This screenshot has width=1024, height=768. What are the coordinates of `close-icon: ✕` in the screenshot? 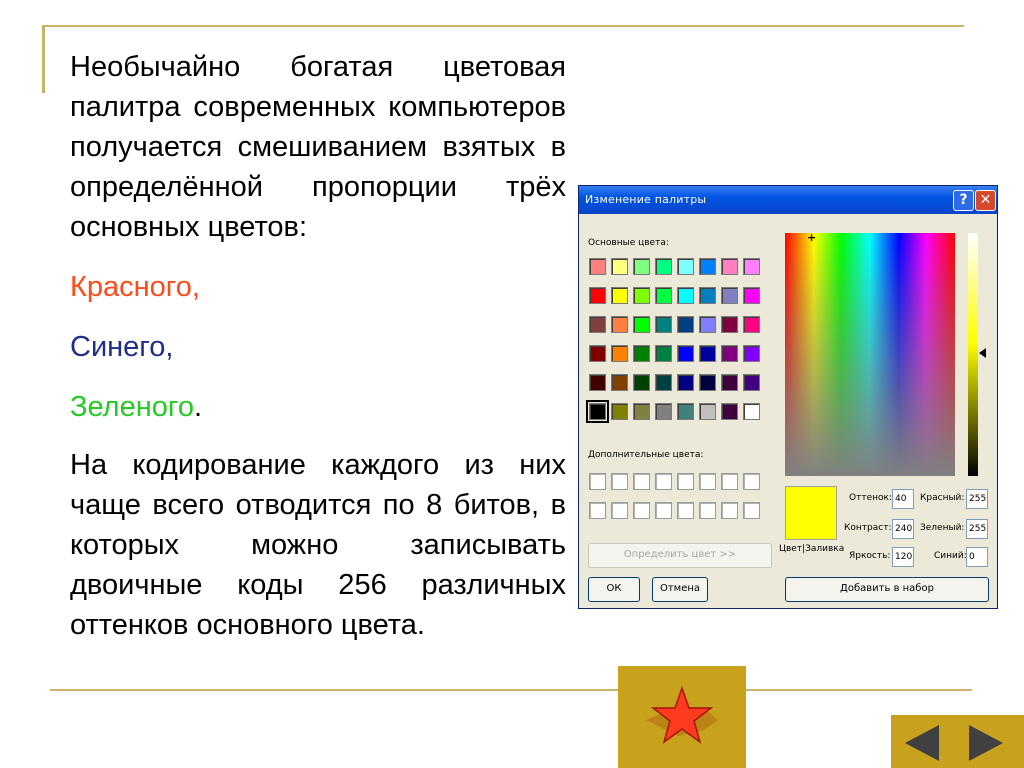 It's located at (985, 200).